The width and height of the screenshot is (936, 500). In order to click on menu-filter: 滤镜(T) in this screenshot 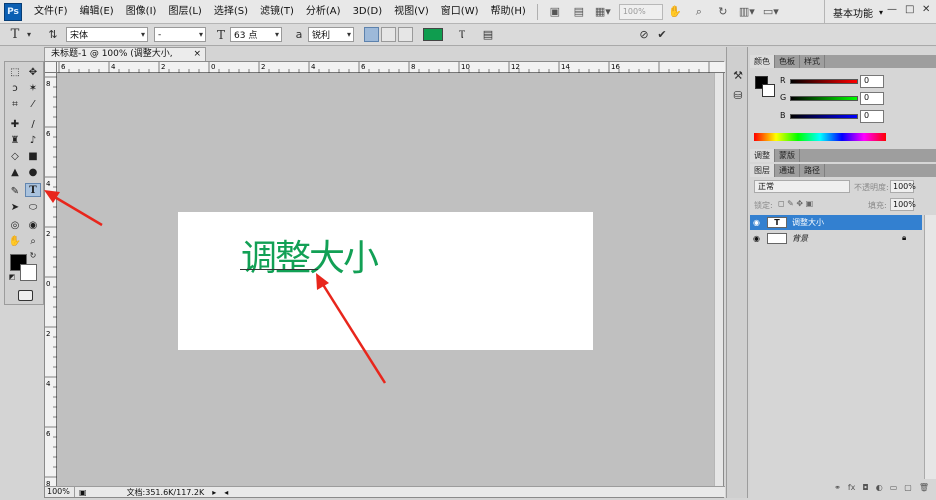, I will do `click(277, 12)`.